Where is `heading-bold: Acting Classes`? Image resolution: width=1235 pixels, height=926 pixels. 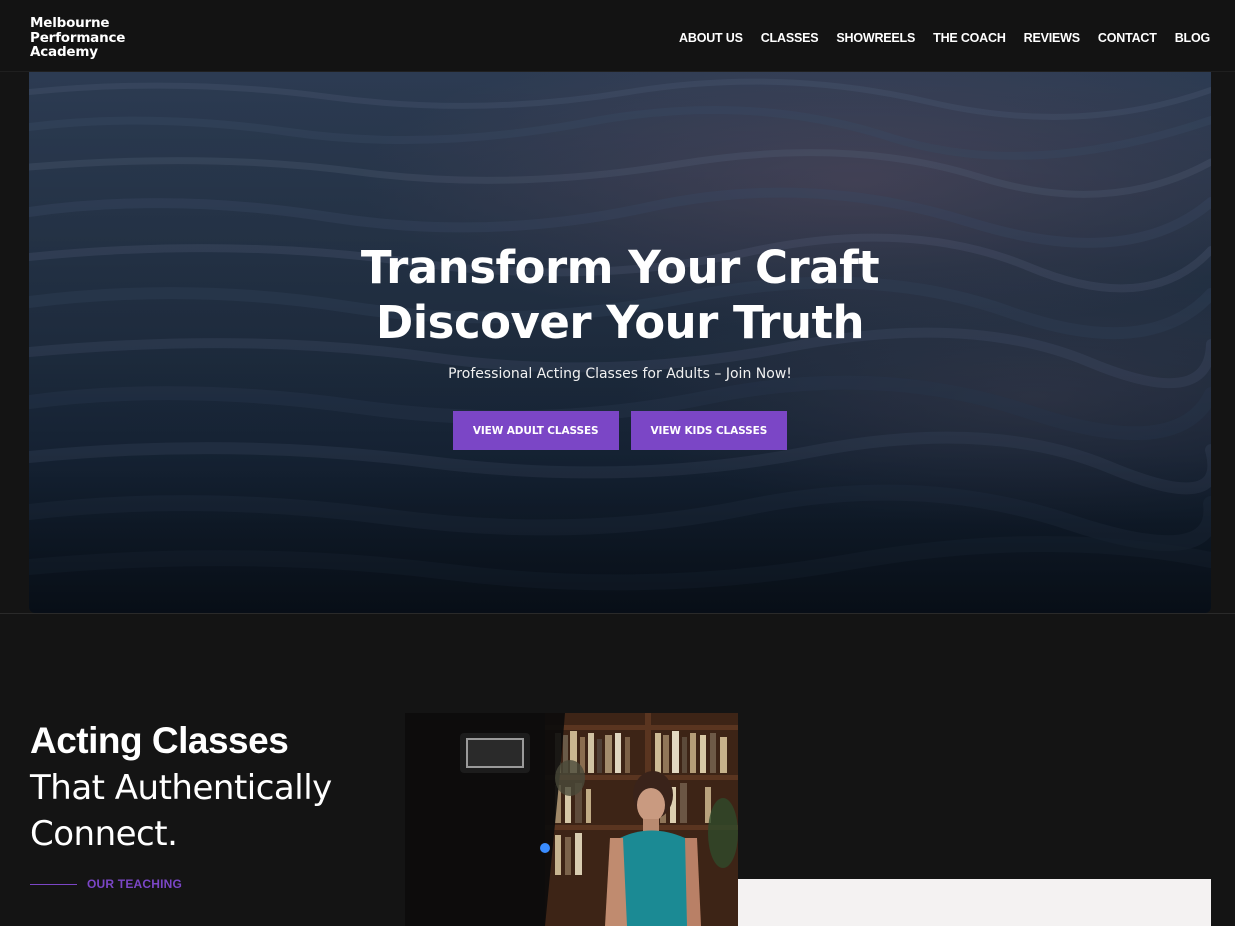 heading-bold: Acting Classes is located at coordinates (159, 740).